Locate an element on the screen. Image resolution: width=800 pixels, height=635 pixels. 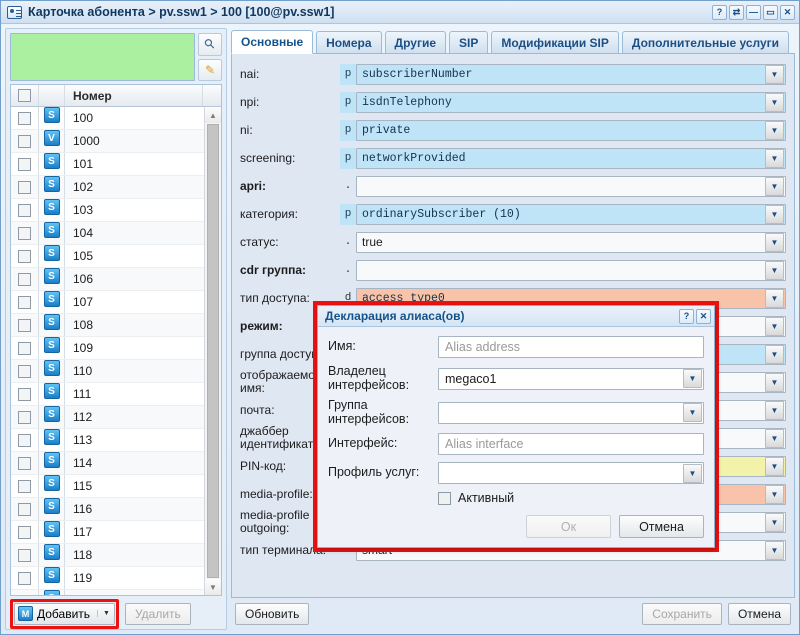
search-button: ⚲ is located at coordinates (210, 44).